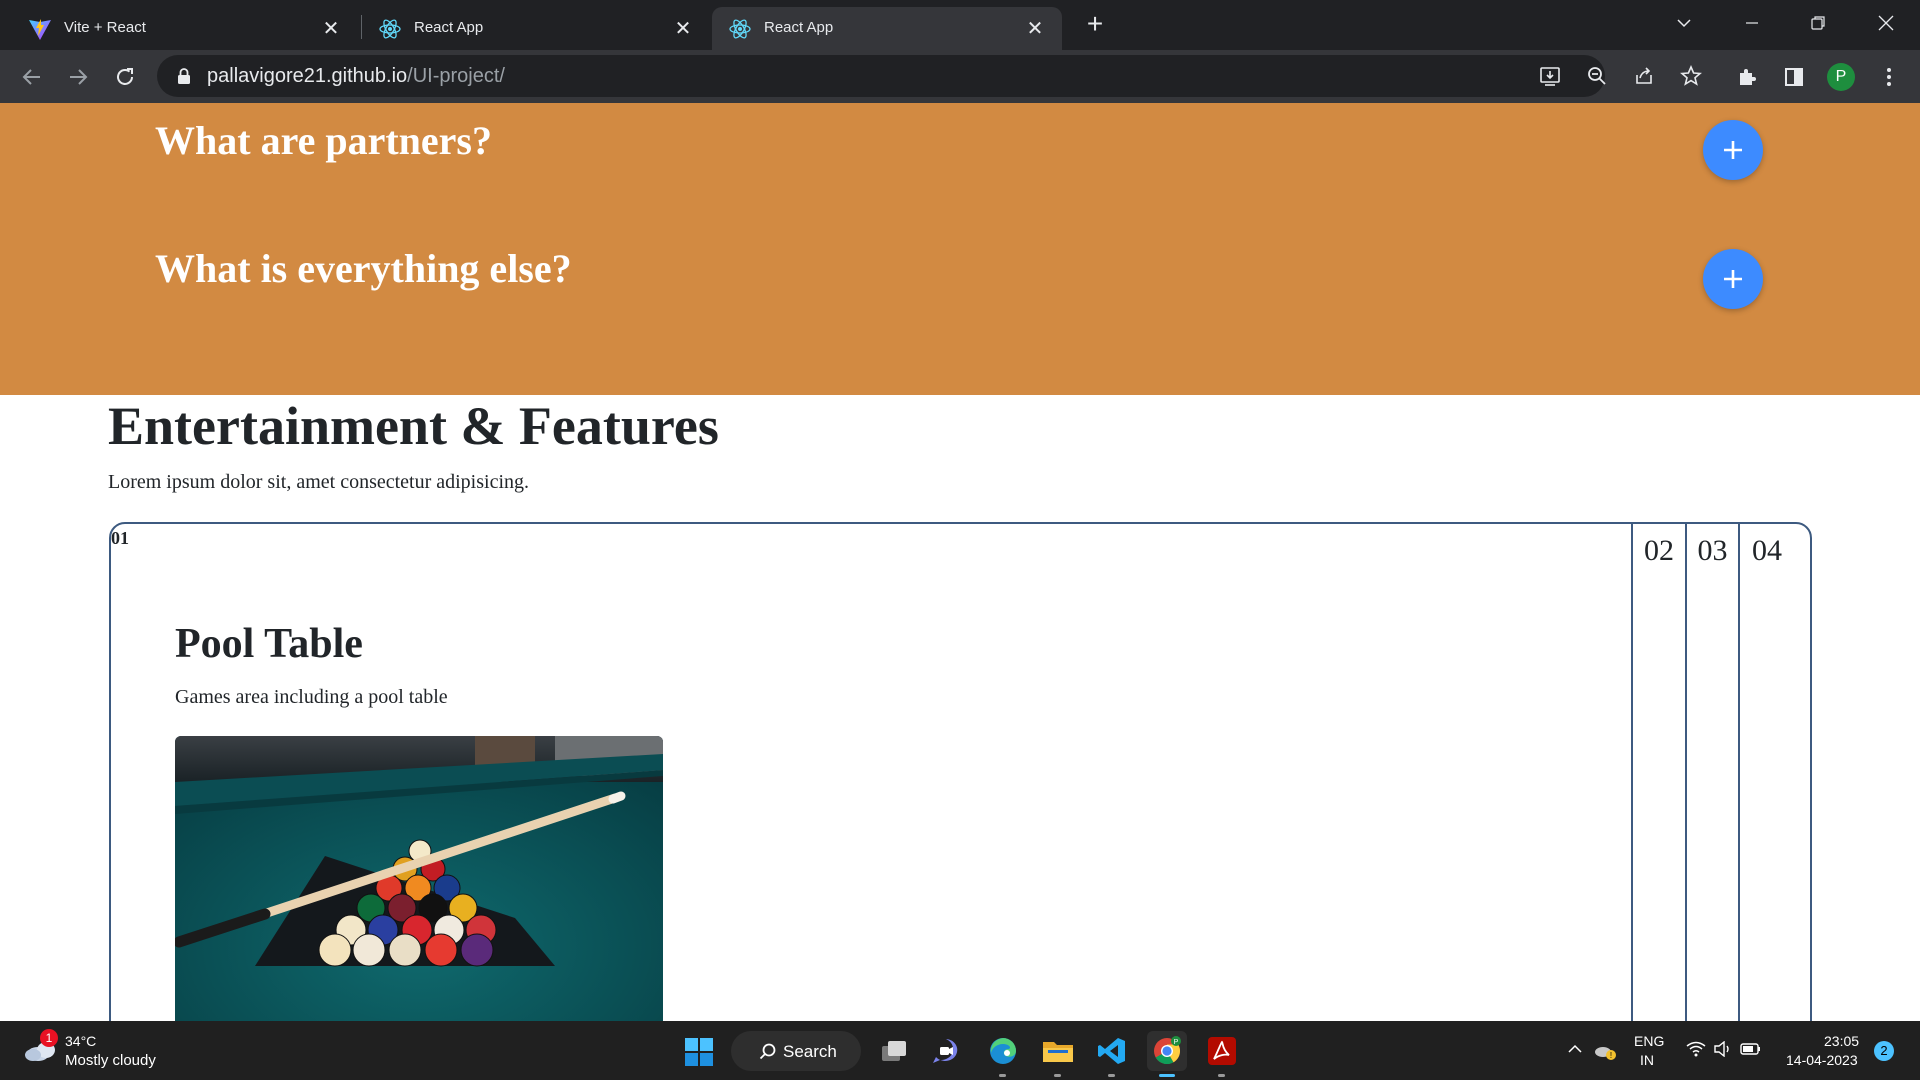  What do you see at coordinates (1751, 1049) in the screenshot?
I see `battery-icon` at bounding box center [1751, 1049].